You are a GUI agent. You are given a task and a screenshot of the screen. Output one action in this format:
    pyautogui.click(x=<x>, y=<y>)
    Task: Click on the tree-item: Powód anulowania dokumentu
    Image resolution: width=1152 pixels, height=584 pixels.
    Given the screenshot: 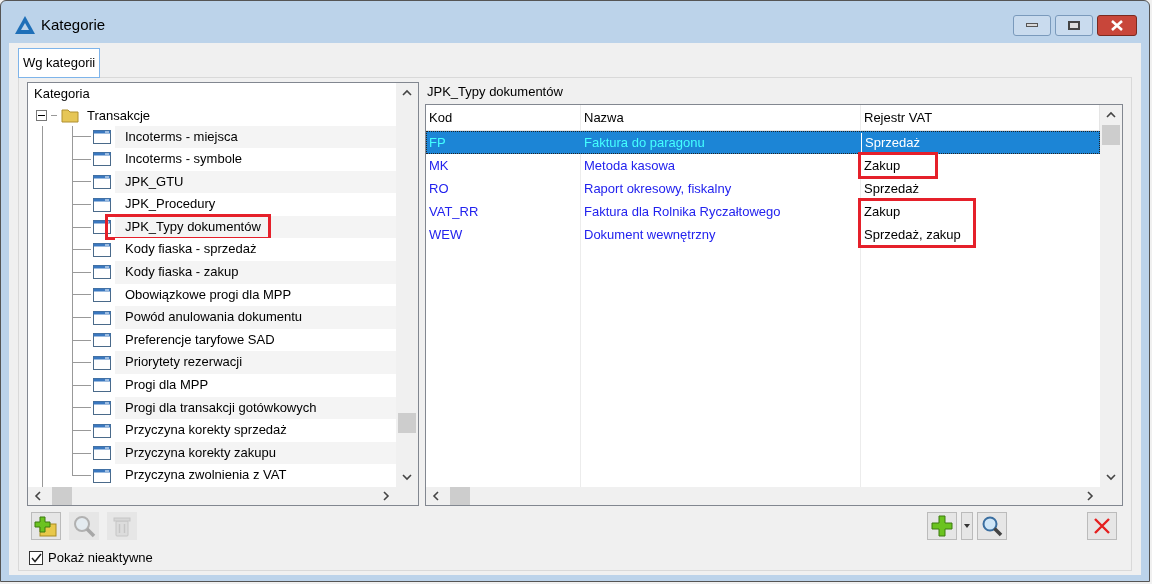 What is the action you would take?
    pyautogui.click(x=255, y=317)
    